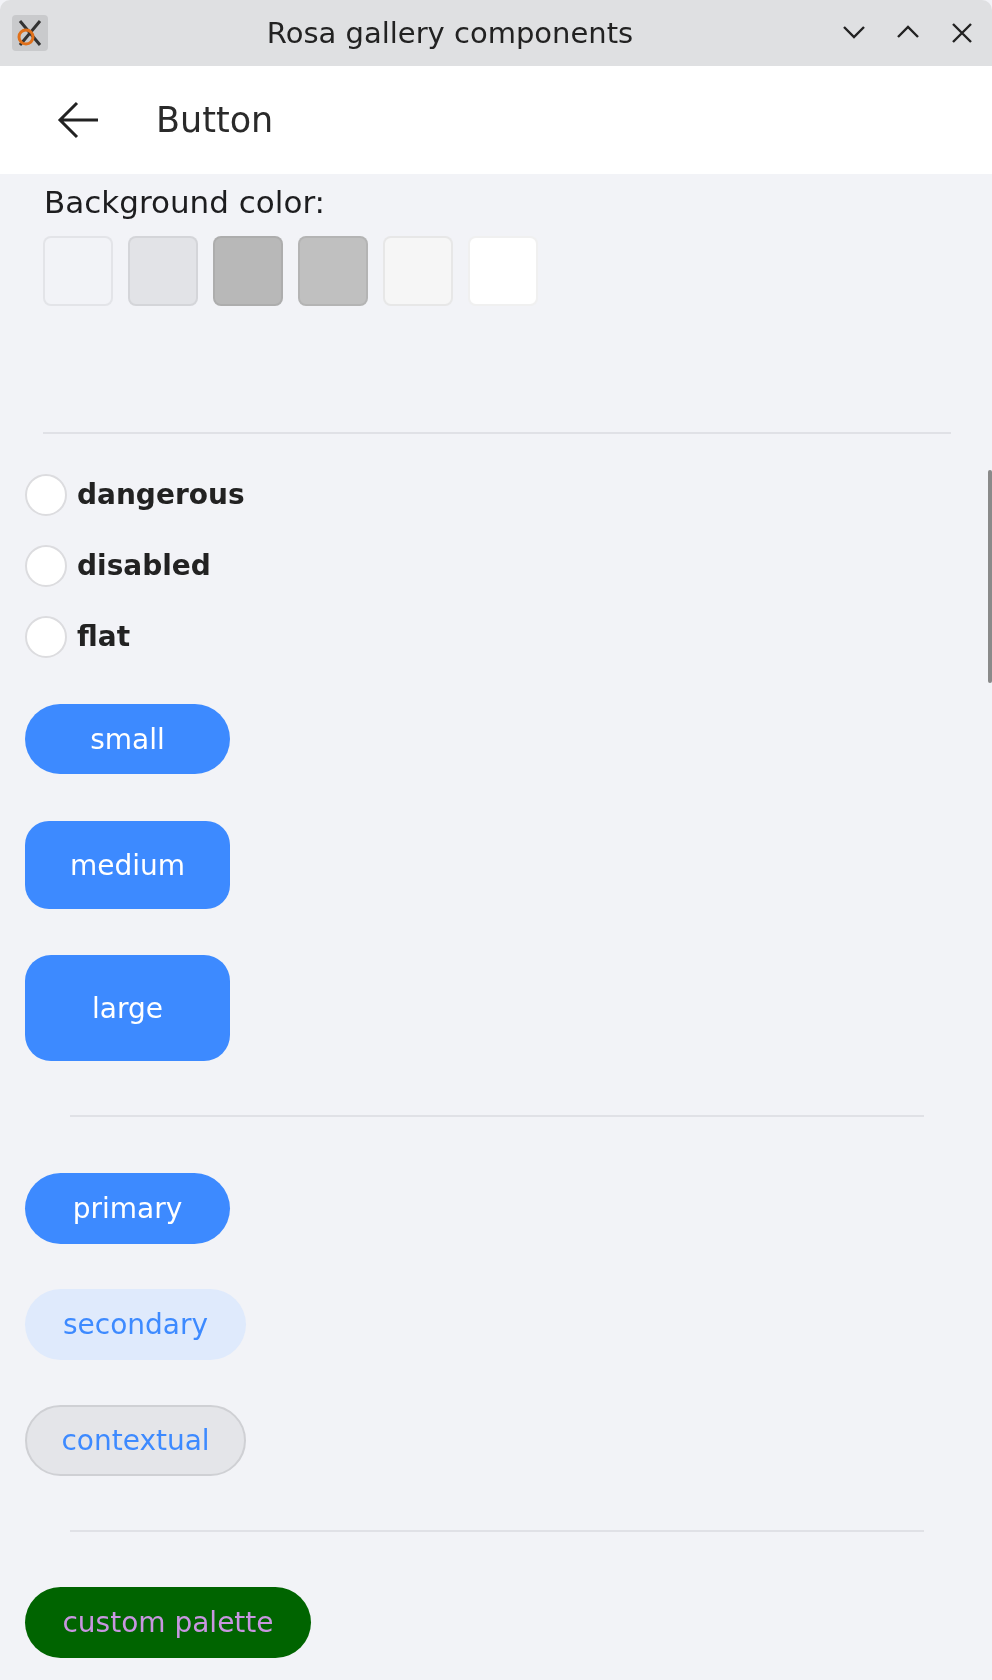  What do you see at coordinates (127, 1008) in the screenshot?
I see `large-button: large` at bounding box center [127, 1008].